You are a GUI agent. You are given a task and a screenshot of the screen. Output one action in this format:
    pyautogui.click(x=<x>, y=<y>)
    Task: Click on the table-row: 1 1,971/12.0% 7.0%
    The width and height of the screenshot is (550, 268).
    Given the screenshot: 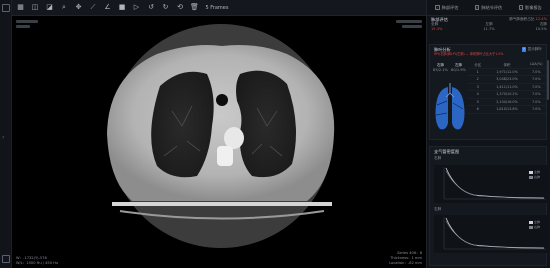 What is the action you would take?
    pyautogui.click(x=507, y=72)
    